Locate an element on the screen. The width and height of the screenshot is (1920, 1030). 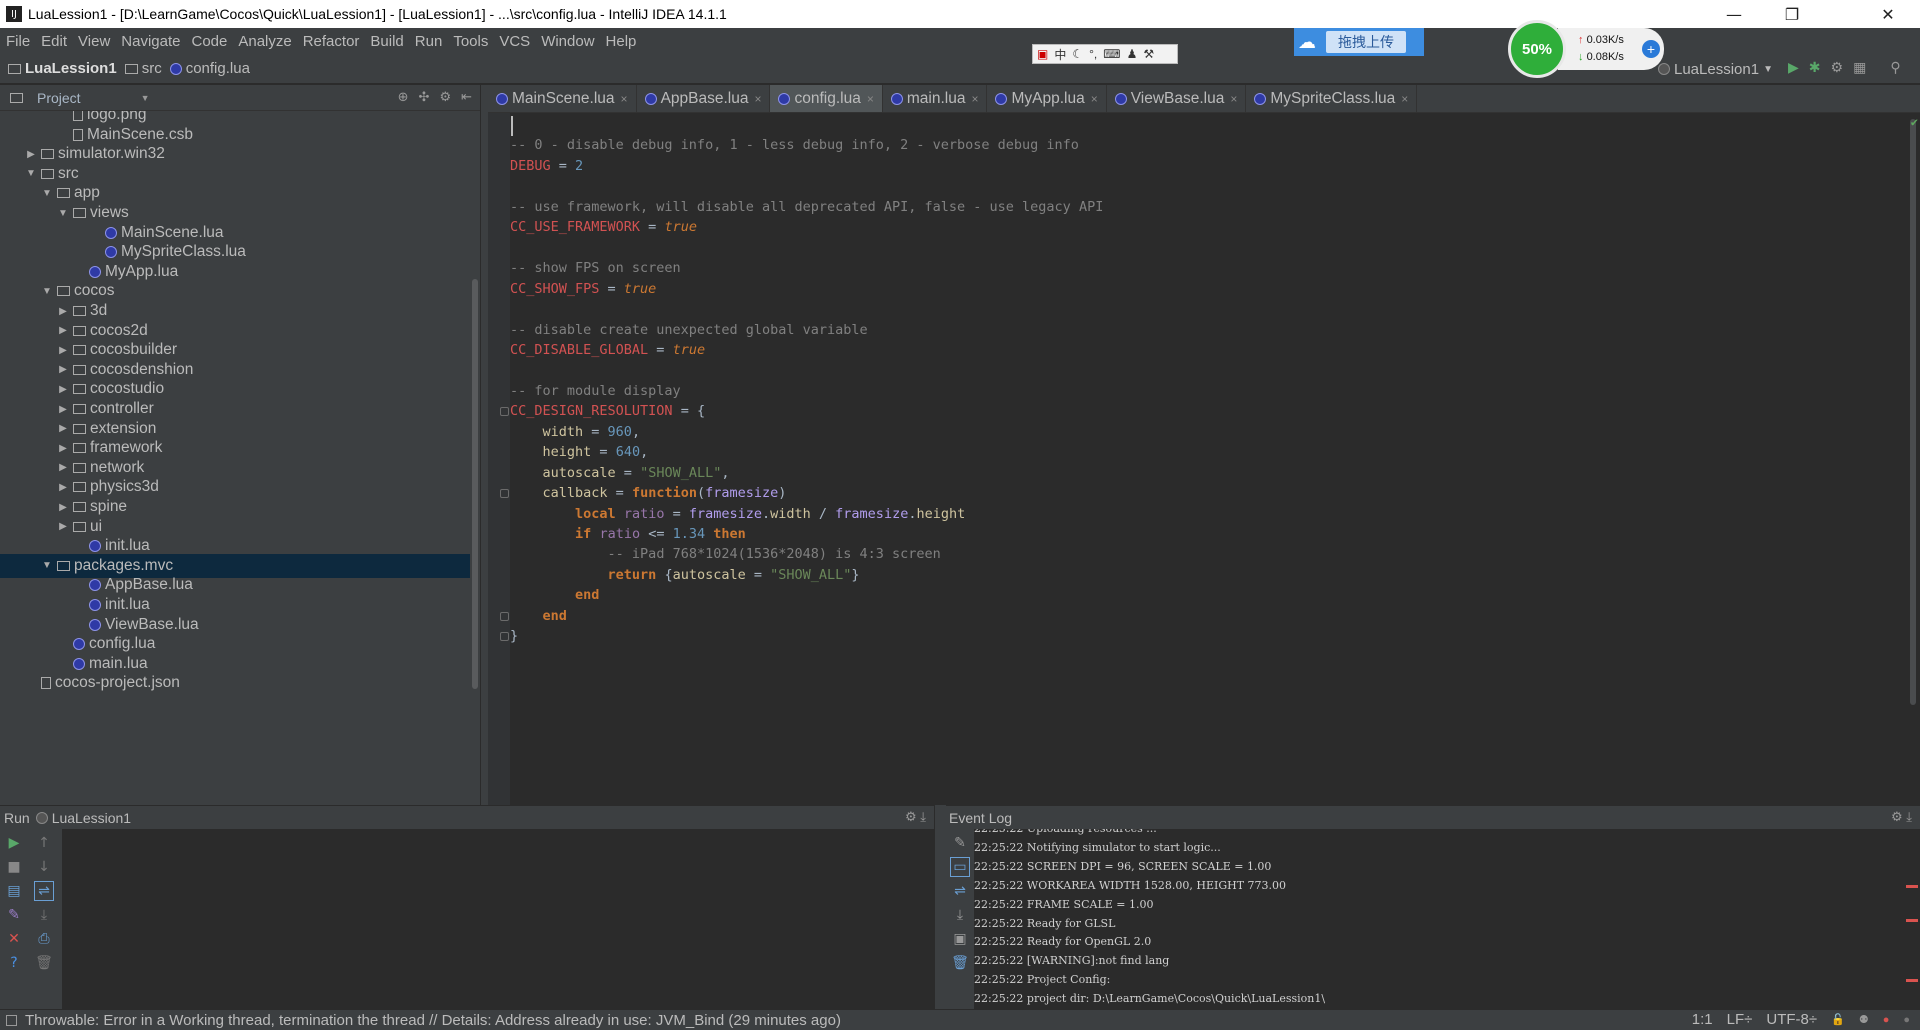
tab-main-lua: main.lua × is located at coordinates (935, 98).